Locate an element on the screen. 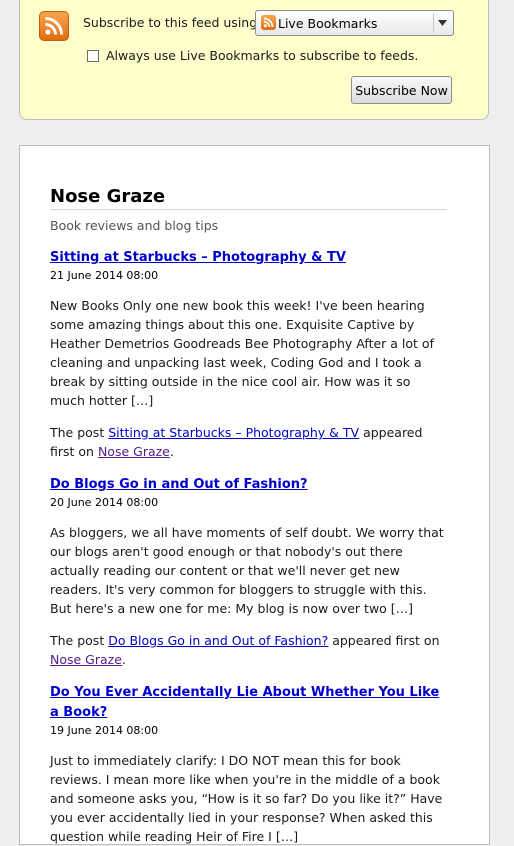 This screenshot has height=846, width=514. feed-reader-select: Live Bookmarks is located at coordinates (354, 23).